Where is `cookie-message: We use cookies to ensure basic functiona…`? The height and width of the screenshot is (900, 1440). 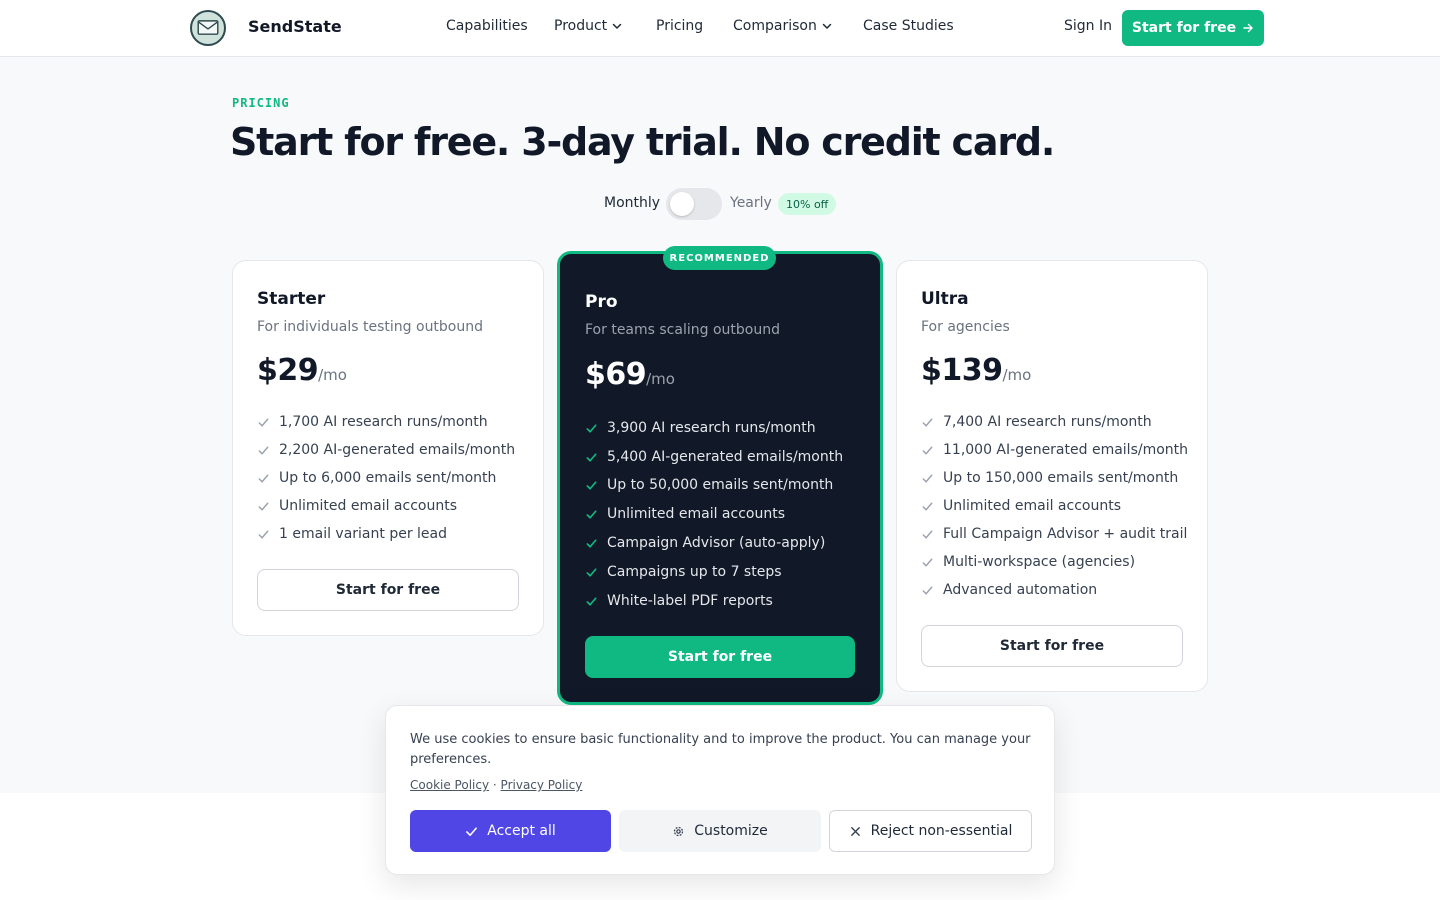
cookie-message: We use cookies to ensure basic functiona… is located at coordinates (720, 749).